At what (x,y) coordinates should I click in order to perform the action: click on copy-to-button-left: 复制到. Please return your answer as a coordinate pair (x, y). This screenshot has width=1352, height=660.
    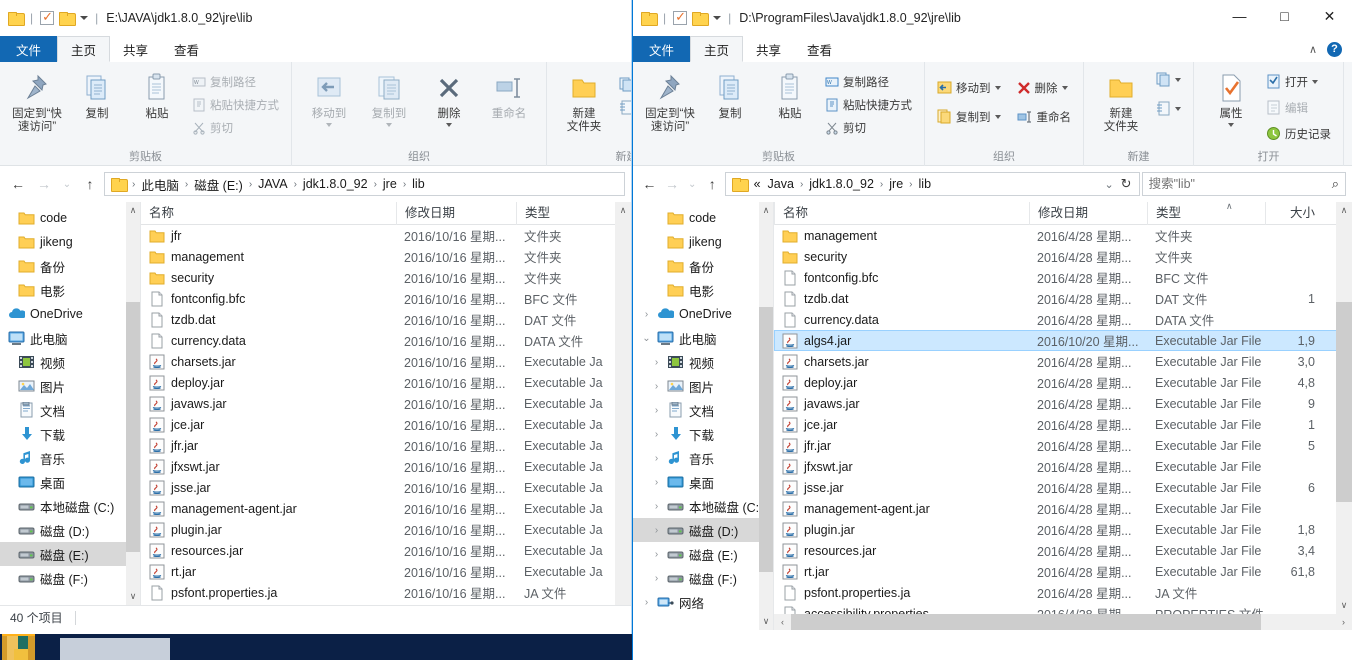
    Looking at the image, I should click on (389, 96).